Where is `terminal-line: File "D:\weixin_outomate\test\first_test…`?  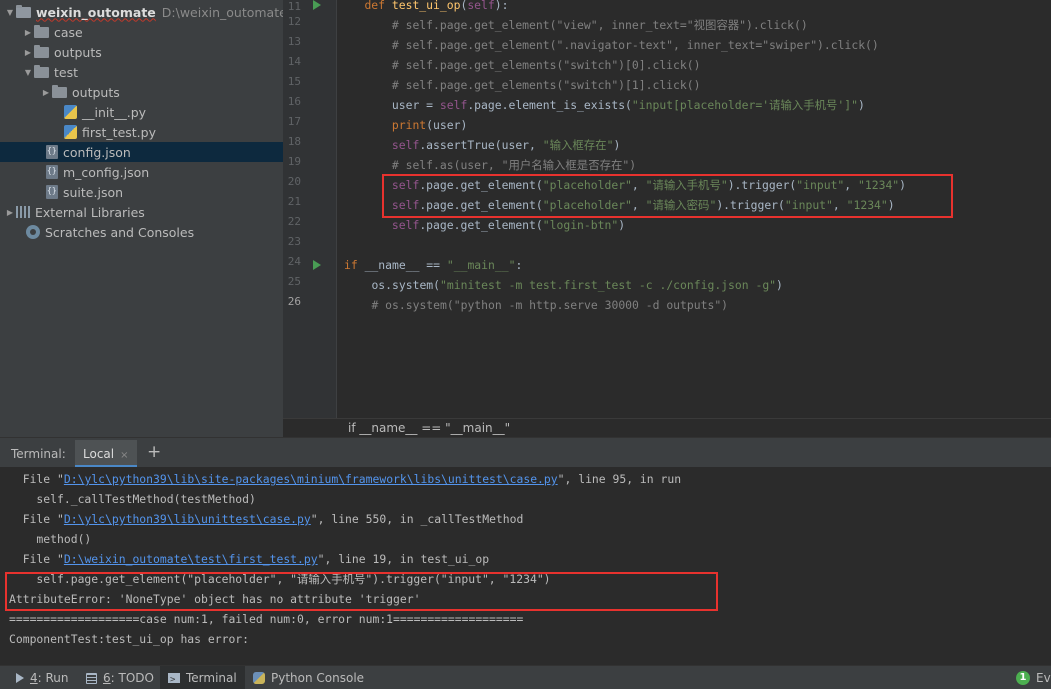
terminal-line: File "D:\weixin_outomate\test\first_test… is located at coordinates (249, 559).